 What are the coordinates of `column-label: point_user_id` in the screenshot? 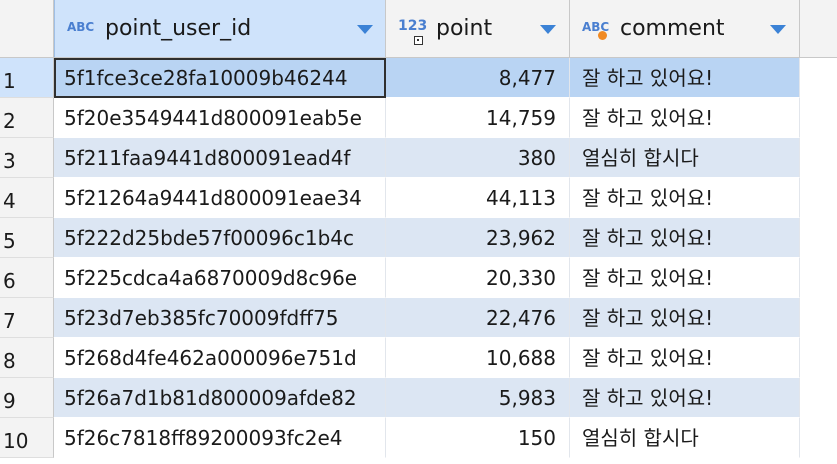 It's located at (178, 28).